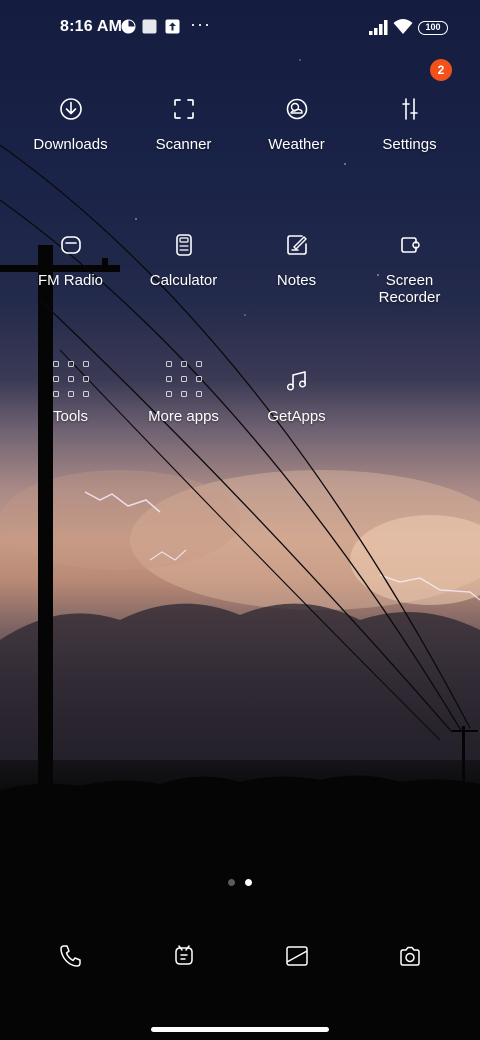  Describe the element at coordinates (183, 135) in the screenshot. I see `app-scanner: Scanner` at that location.